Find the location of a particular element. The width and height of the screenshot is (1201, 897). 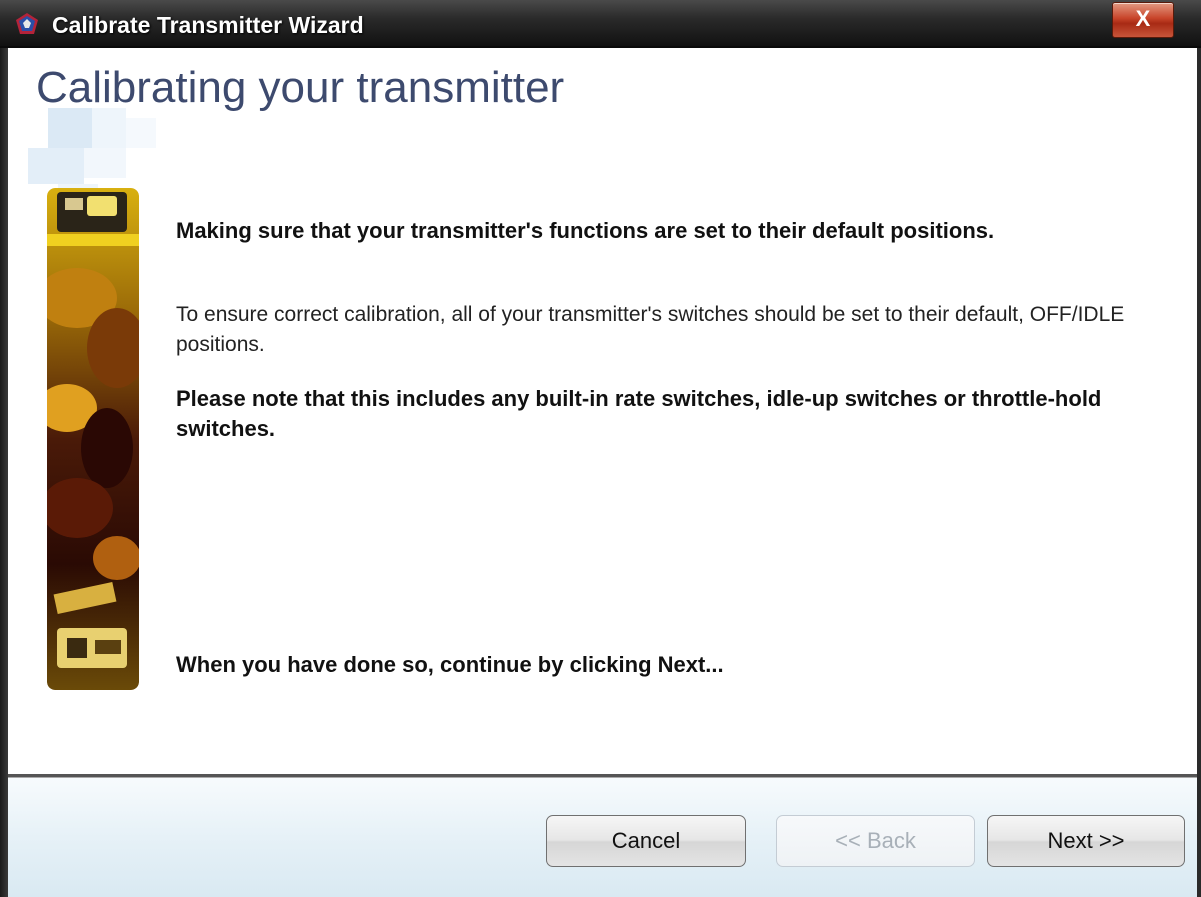

close-icon: X is located at coordinates (1143, 18).